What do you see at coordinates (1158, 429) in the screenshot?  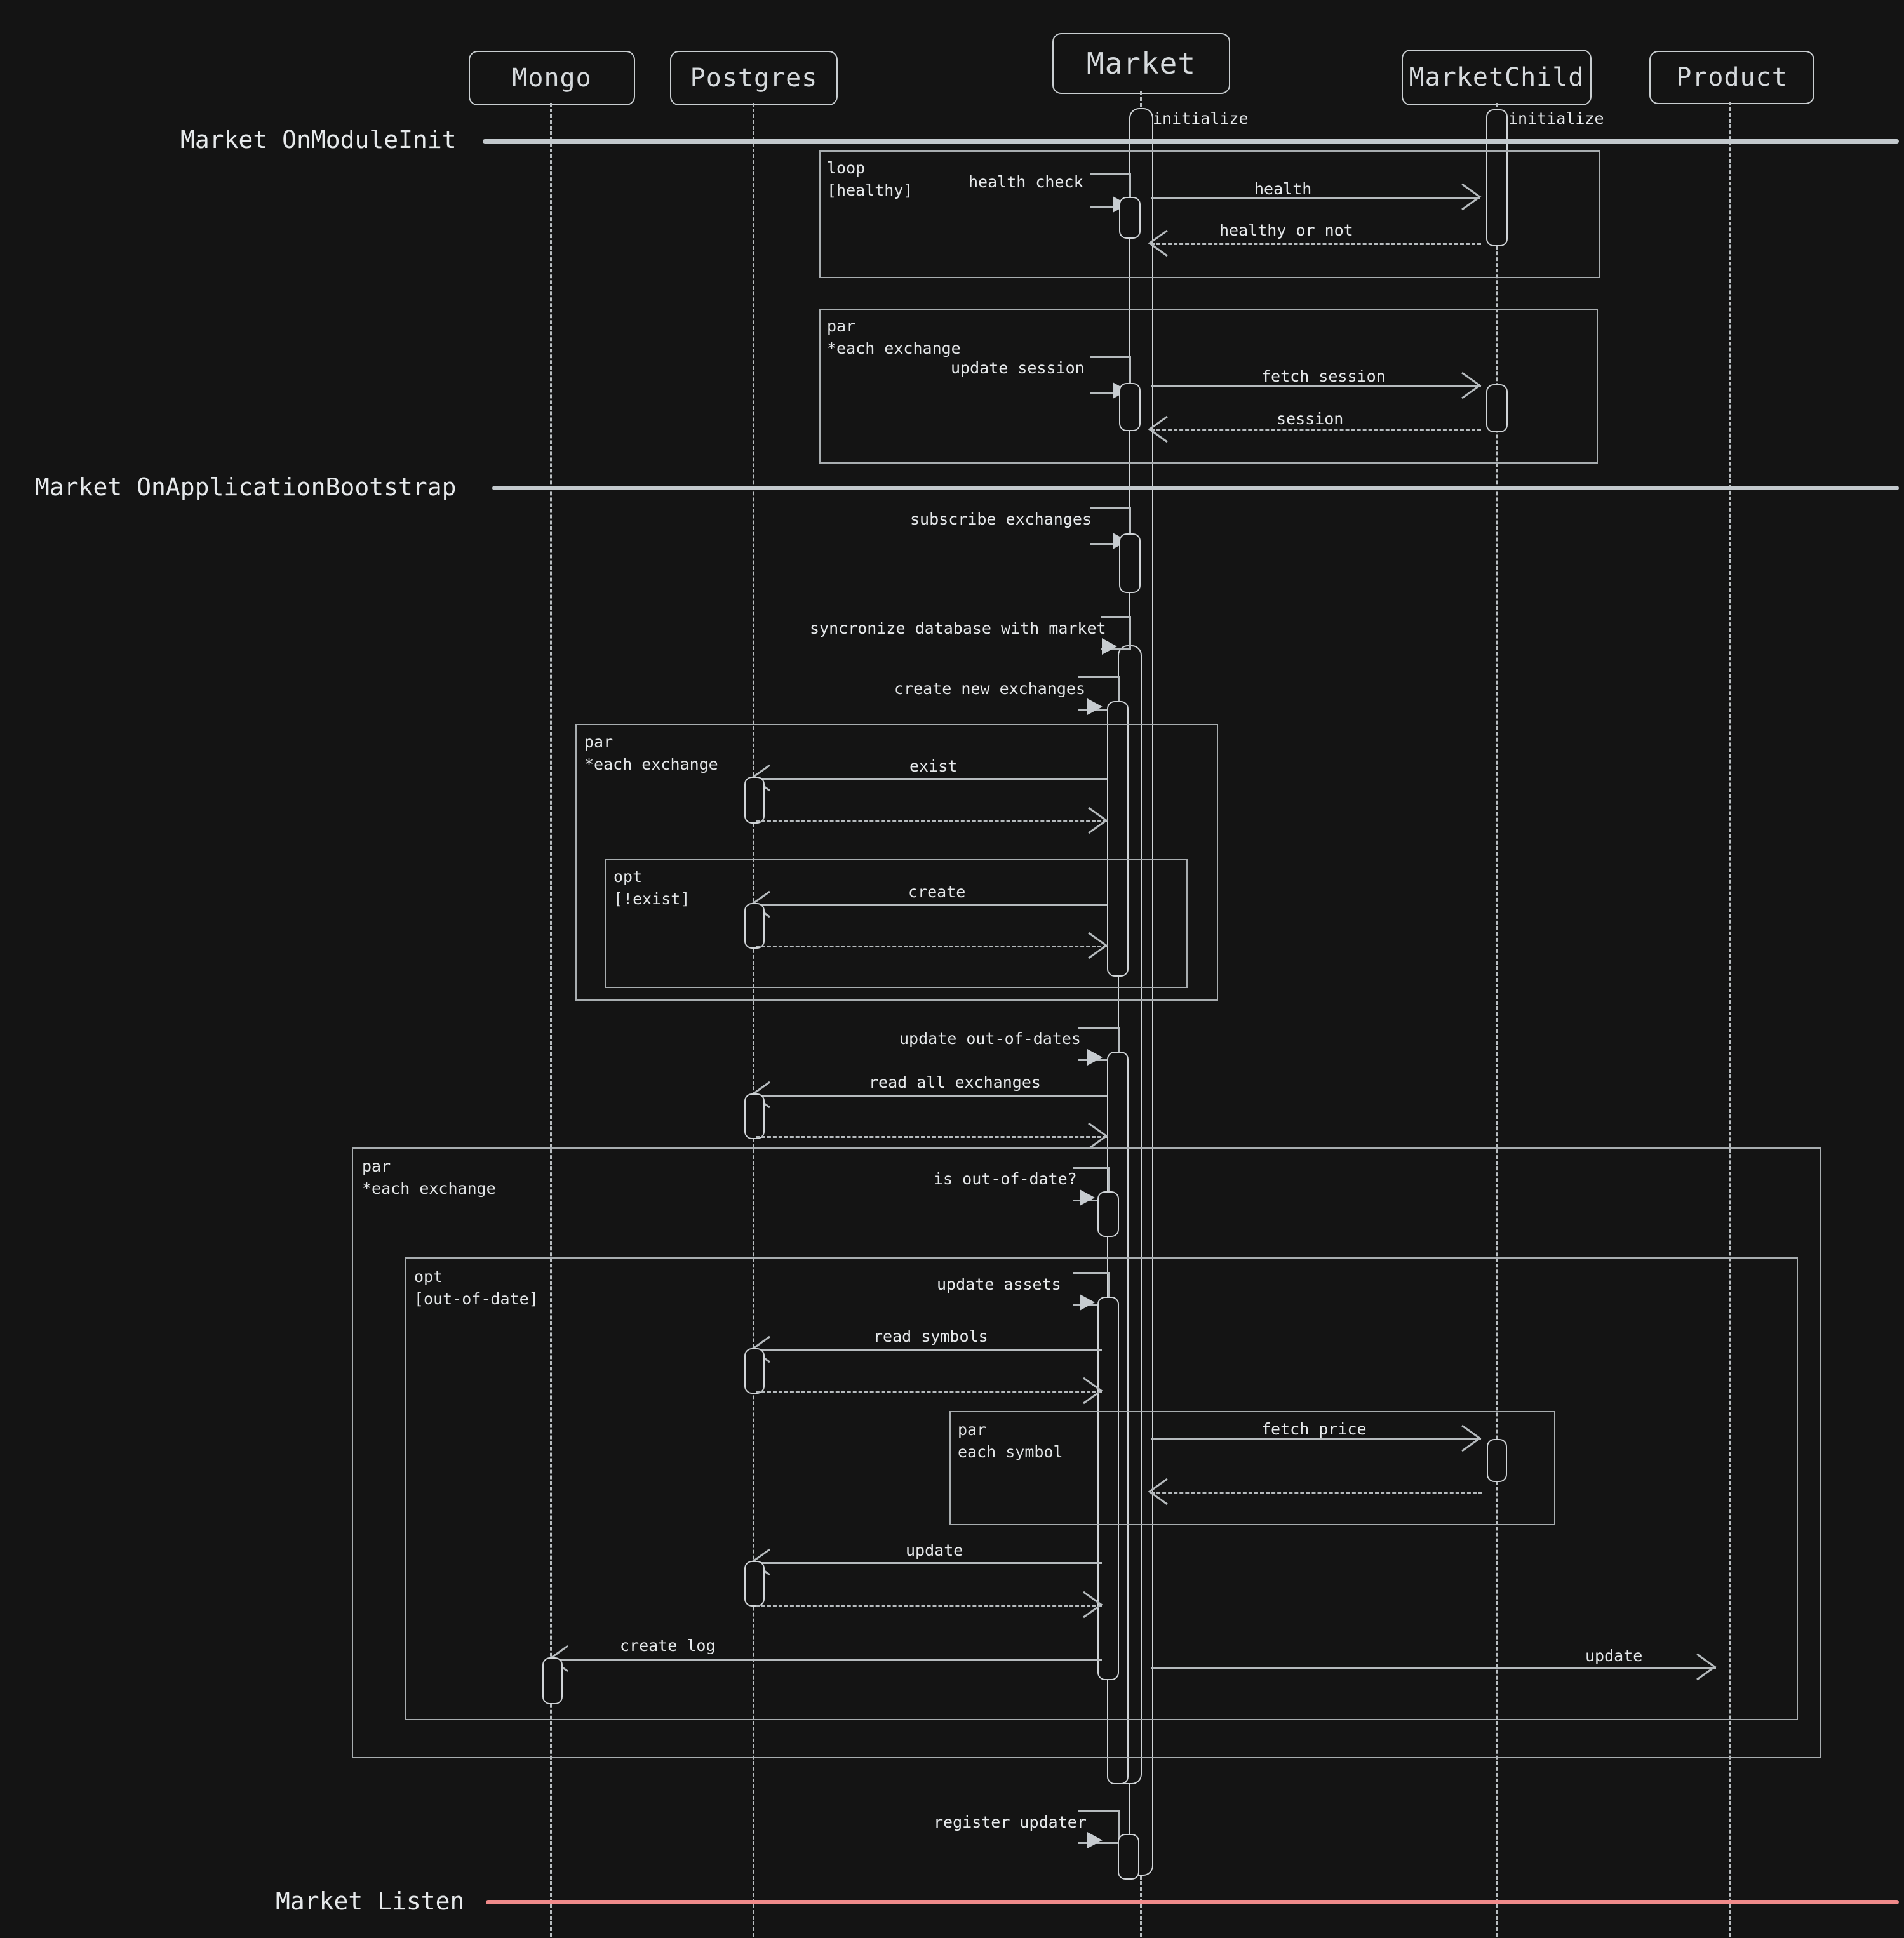 I see `arrowhead-session` at bounding box center [1158, 429].